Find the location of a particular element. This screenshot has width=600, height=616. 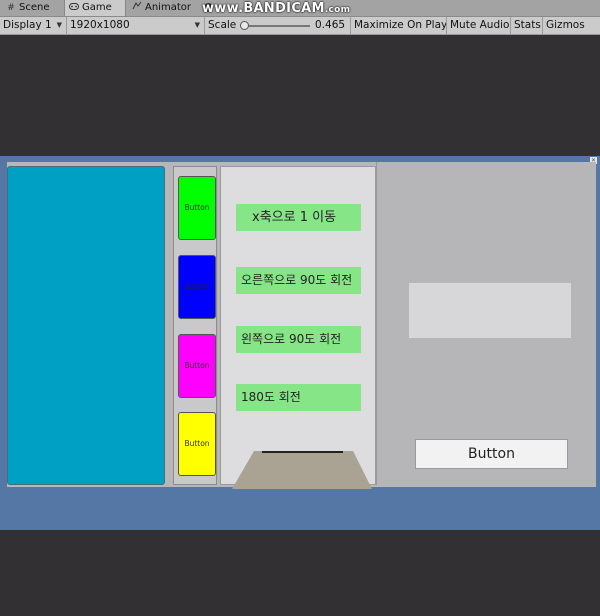

stats-toggle: Stats is located at coordinates (527, 25).